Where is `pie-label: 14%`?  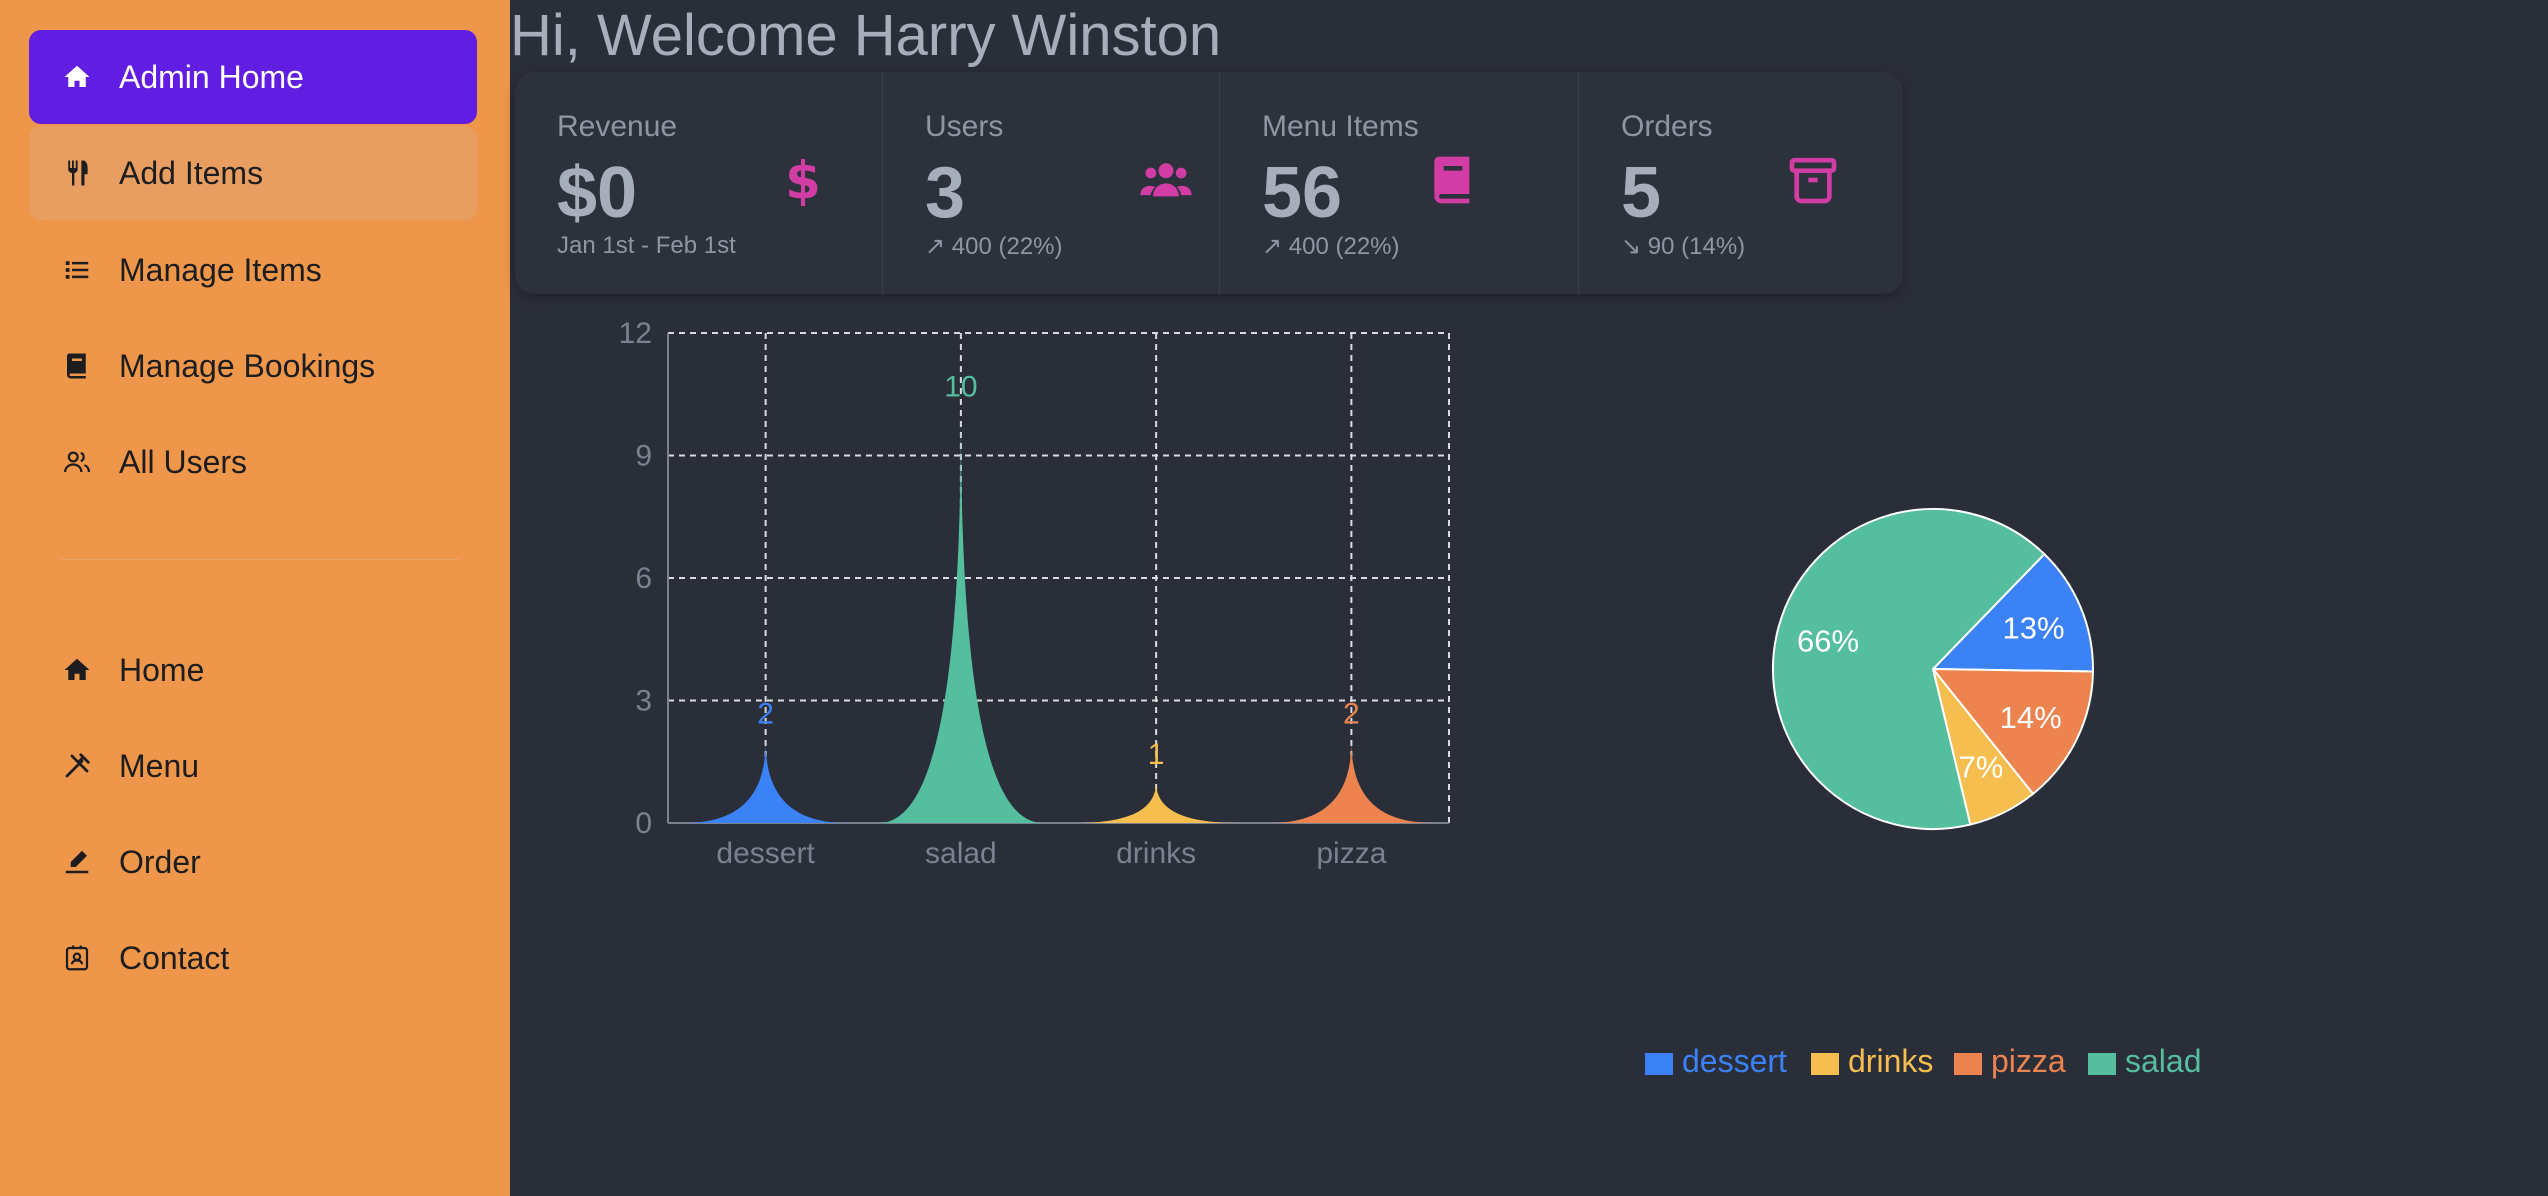
pie-label: 14% is located at coordinates (2031, 717).